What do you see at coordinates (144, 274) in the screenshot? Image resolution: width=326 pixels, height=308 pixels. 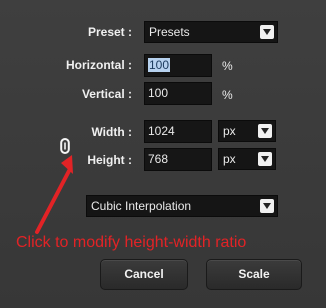 I see `cancel-button: Cancel` at bounding box center [144, 274].